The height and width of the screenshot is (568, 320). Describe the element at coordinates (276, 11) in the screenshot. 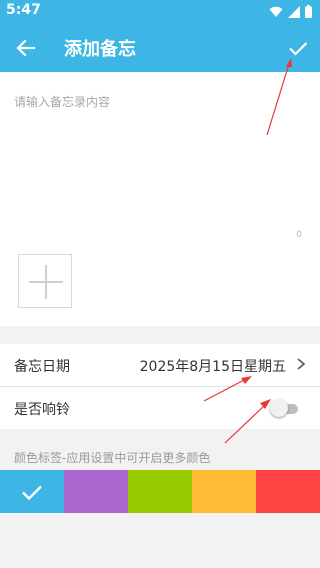

I see `wifi-icon` at that location.